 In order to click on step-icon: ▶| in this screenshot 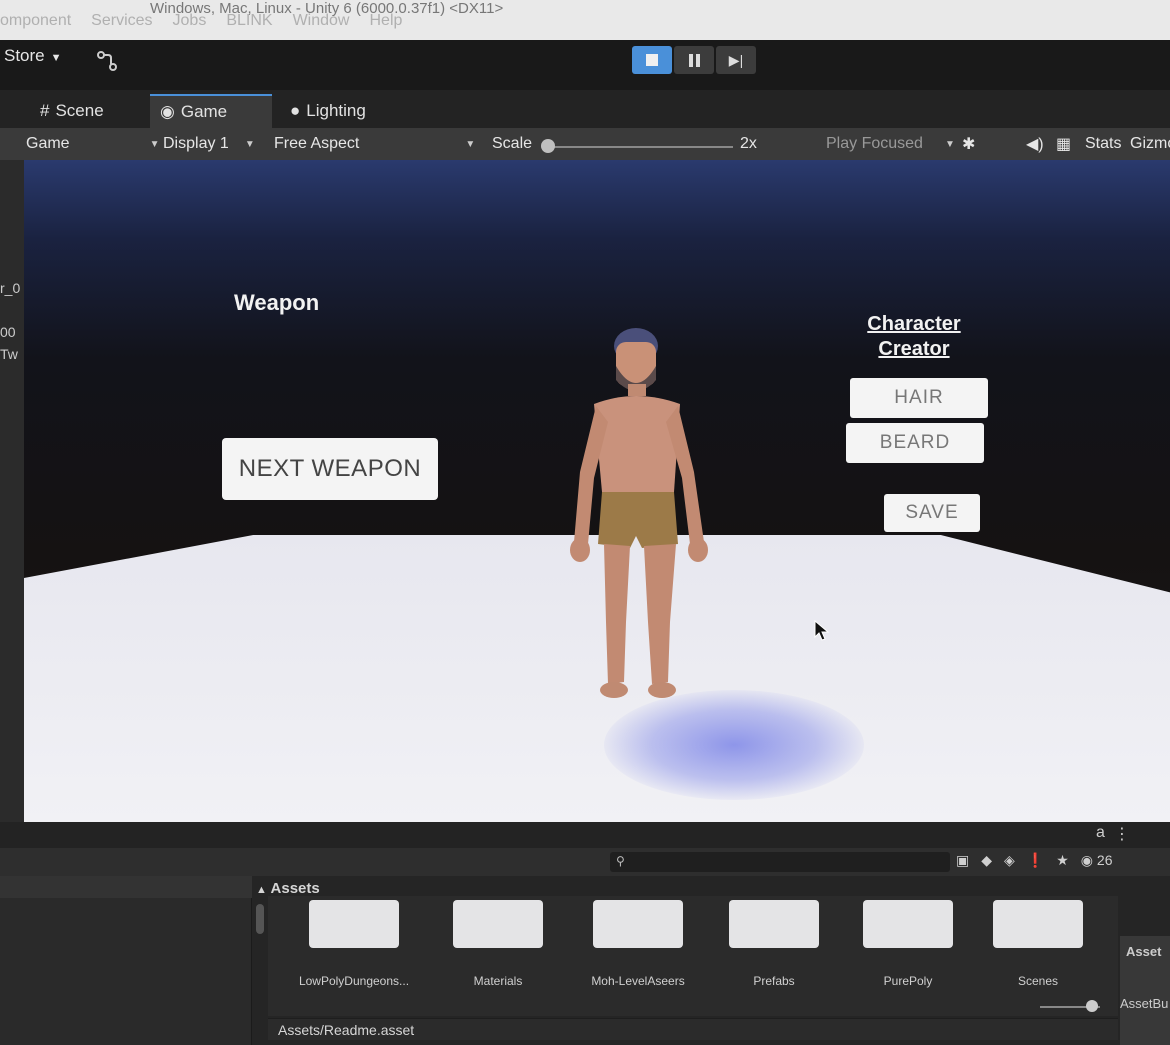, I will do `click(736, 59)`.